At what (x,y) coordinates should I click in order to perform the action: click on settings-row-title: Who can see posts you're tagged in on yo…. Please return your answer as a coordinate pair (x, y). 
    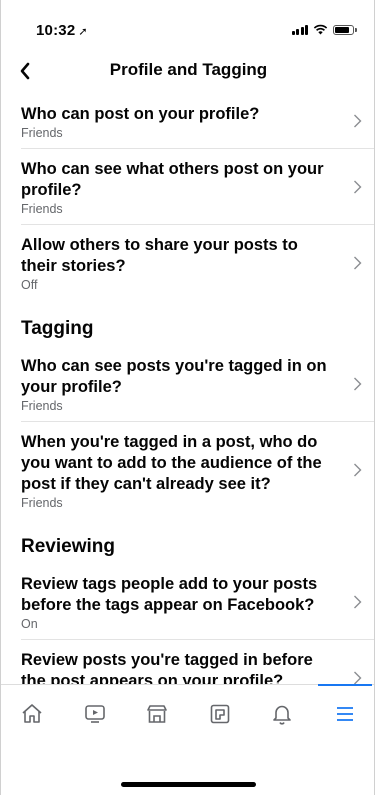
    Looking at the image, I should click on (174, 376).